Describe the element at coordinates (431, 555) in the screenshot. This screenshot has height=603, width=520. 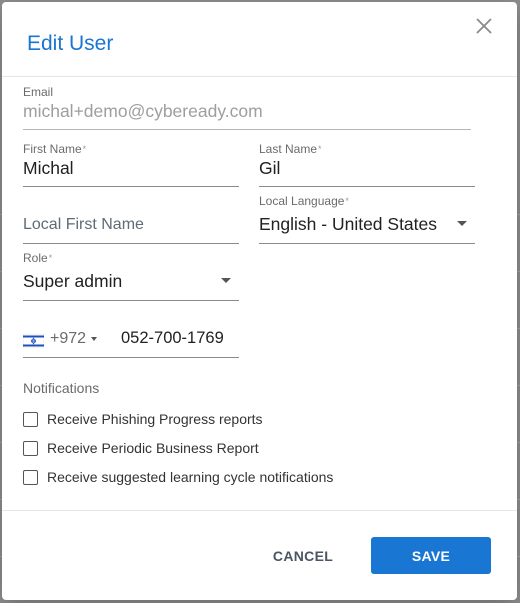
I see `save-button: SAVE` at that location.